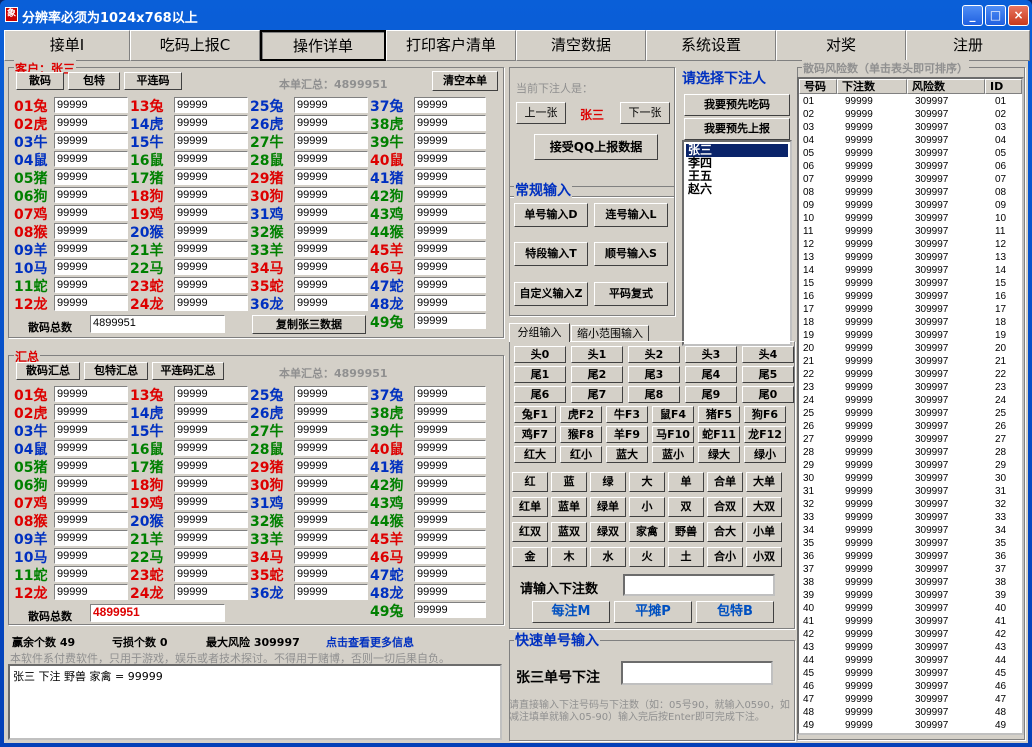 The width and height of the screenshot is (1032, 747). I want to click on group-button: 小单, so click(764, 532).